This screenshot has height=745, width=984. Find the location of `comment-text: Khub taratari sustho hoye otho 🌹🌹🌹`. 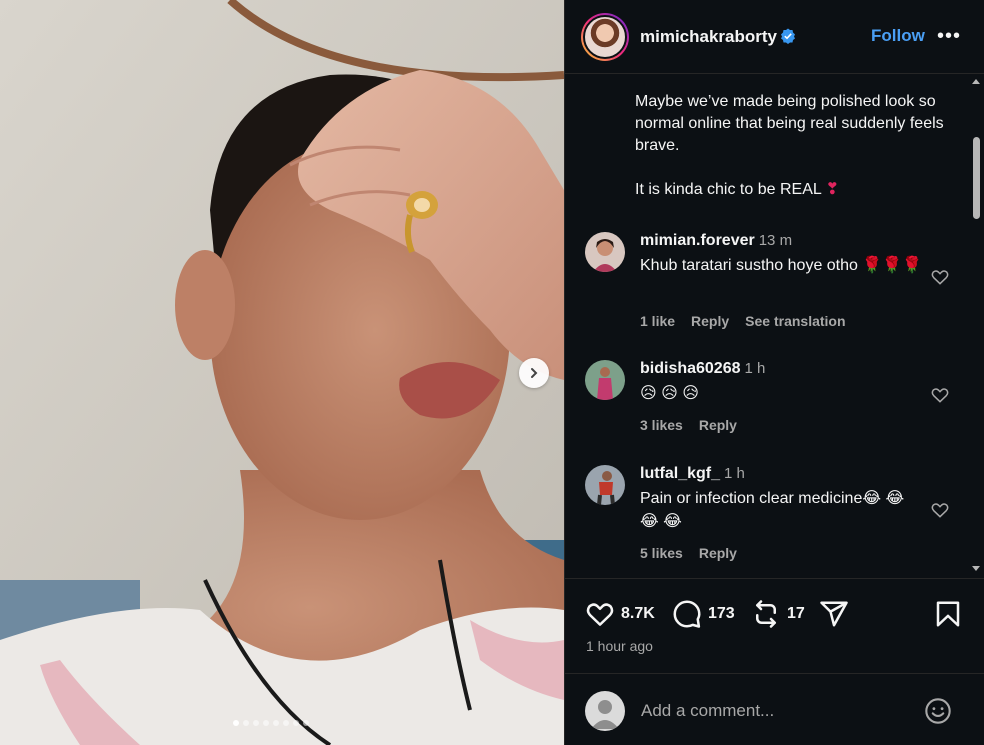

comment-text: Khub taratari sustho hoye otho 🌹🌹🌹 is located at coordinates (781, 265).